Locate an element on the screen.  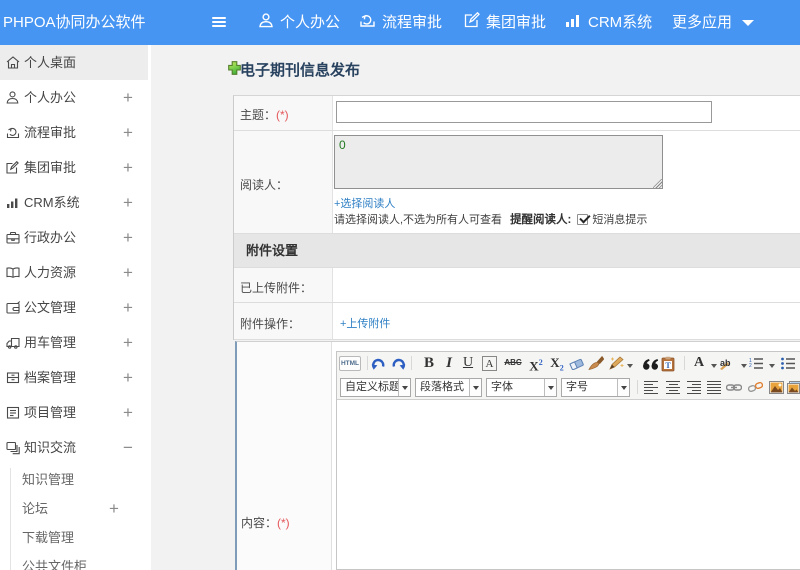
svg-text: 2 is located at coordinates (750, 366).